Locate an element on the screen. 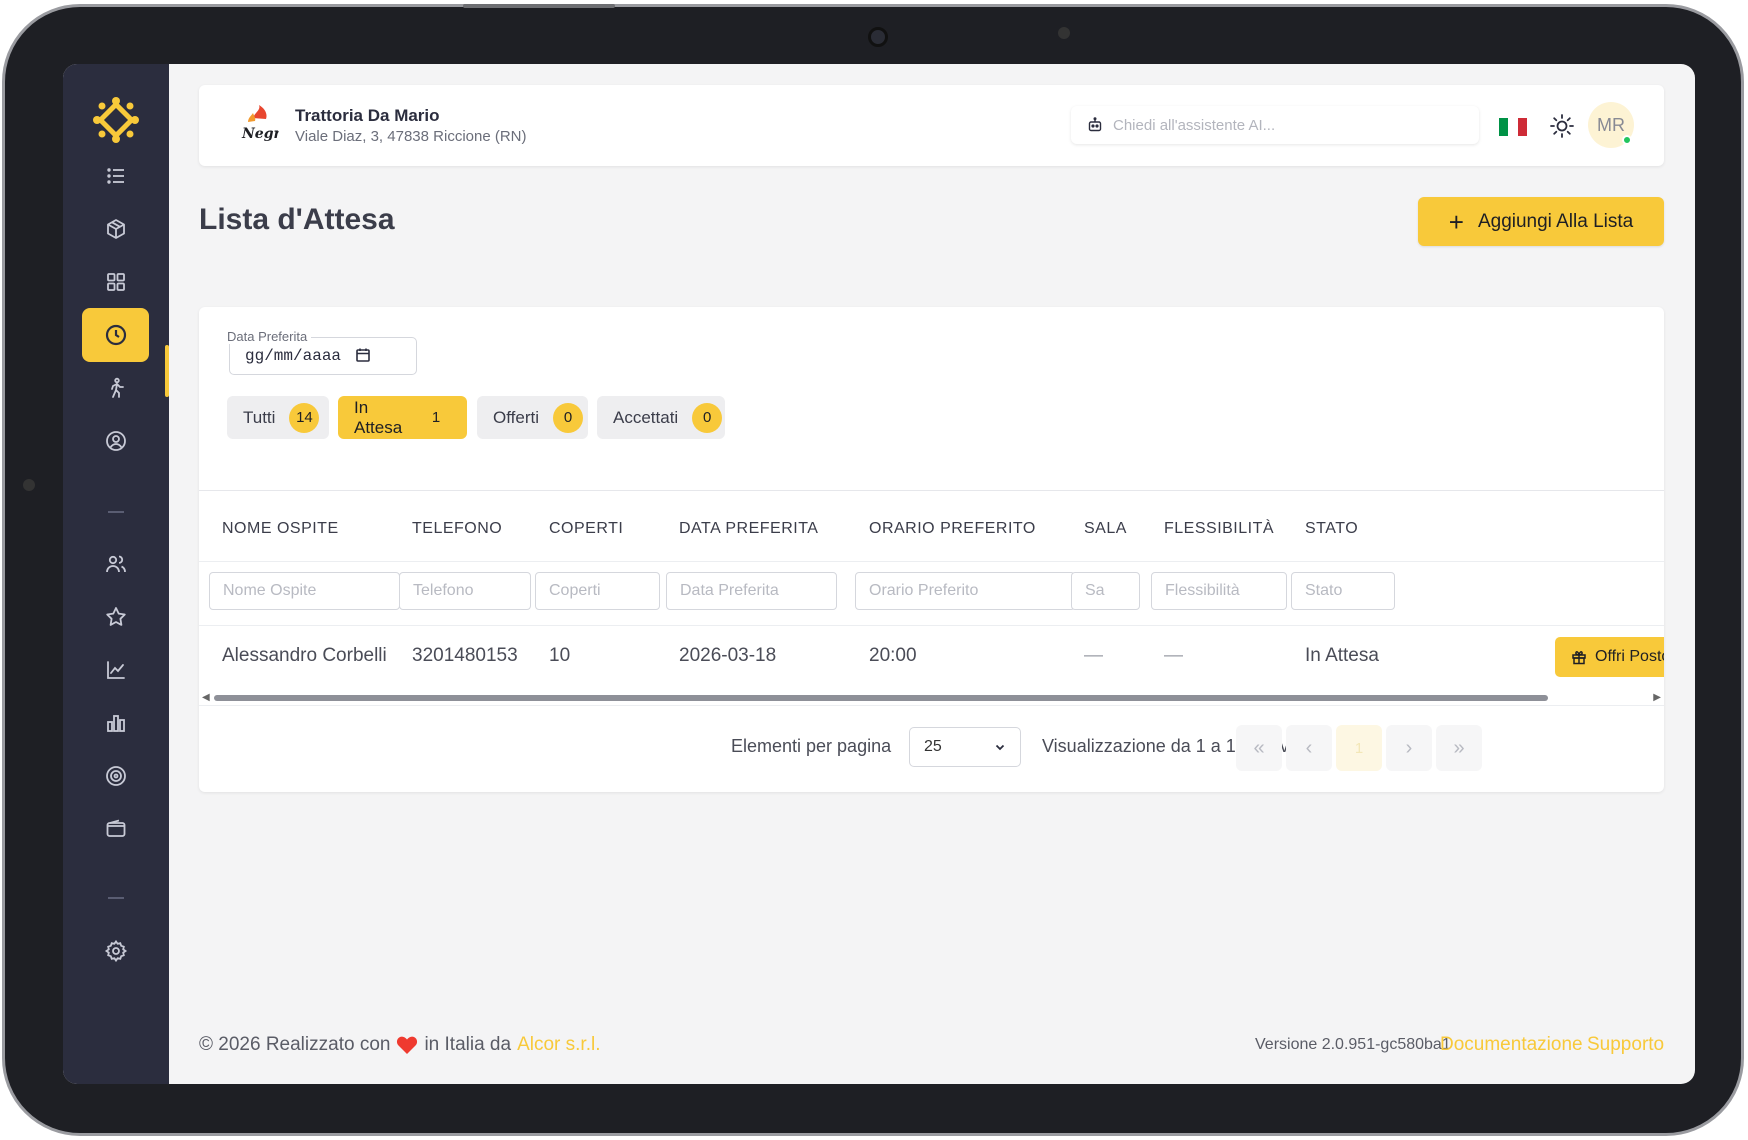  page-title: Lista d'Attesa is located at coordinates (297, 219).